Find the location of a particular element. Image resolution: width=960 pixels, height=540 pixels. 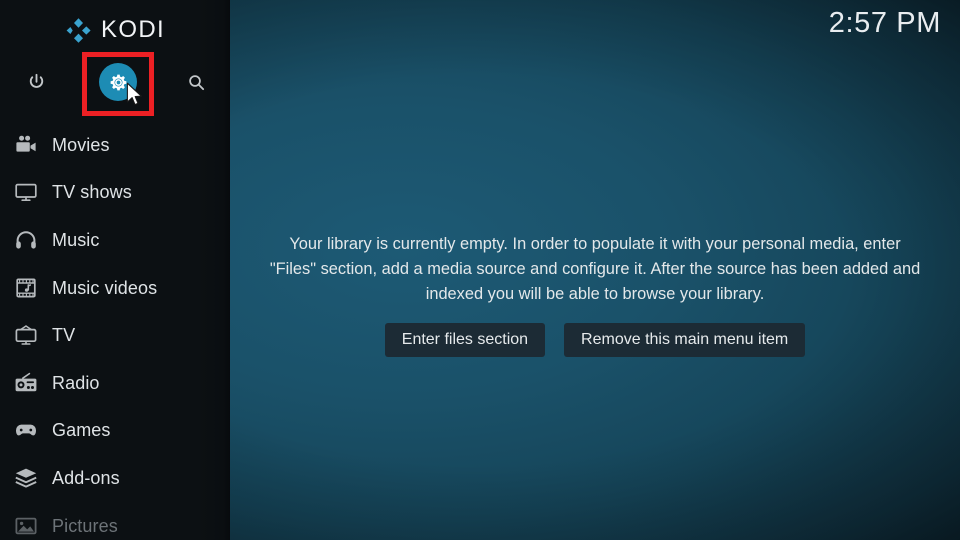

search-button is located at coordinates (196, 82).